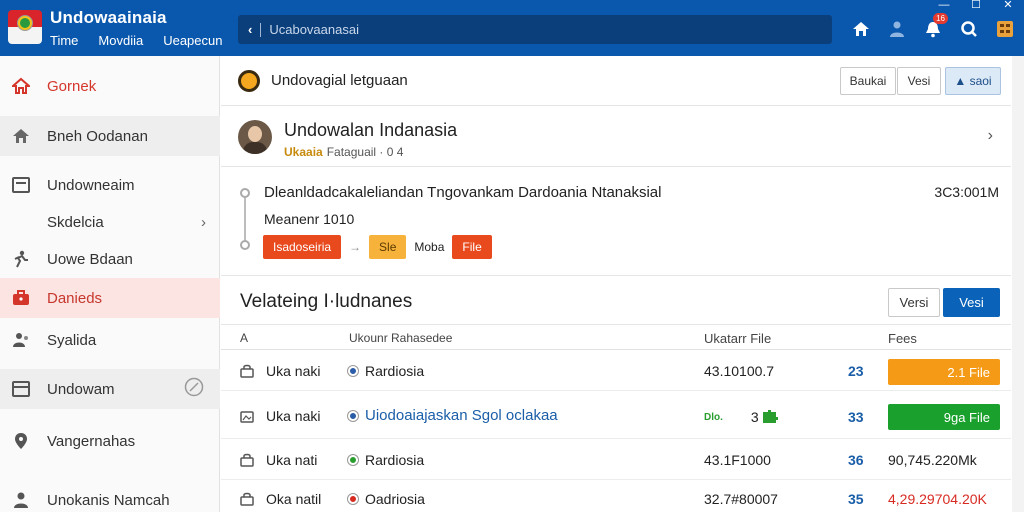  What do you see at coordinates (737, 460) in the screenshot?
I see `row-size: 43.1F1000` at bounding box center [737, 460].